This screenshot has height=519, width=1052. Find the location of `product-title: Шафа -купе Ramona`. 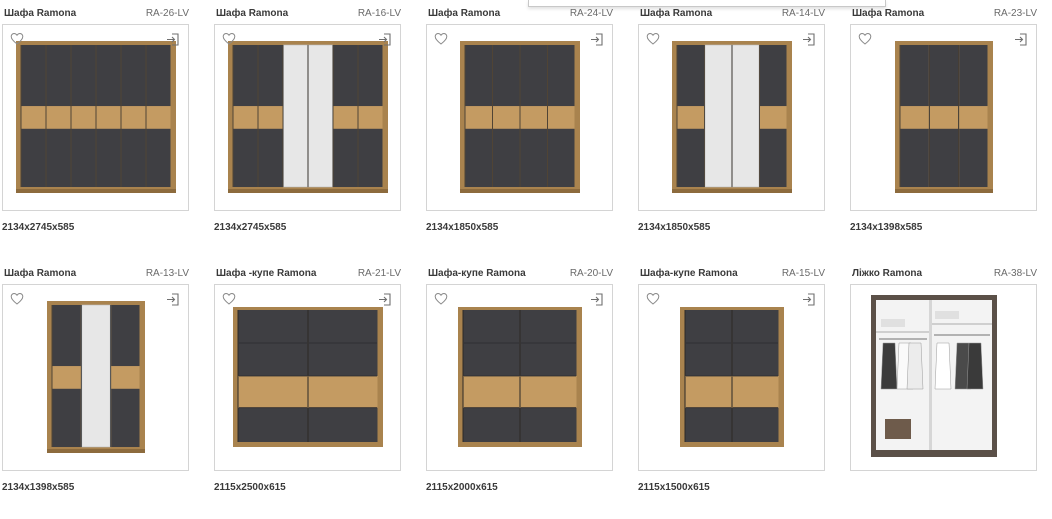

product-title: Шафа -купе Ramona is located at coordinates (266, 273).